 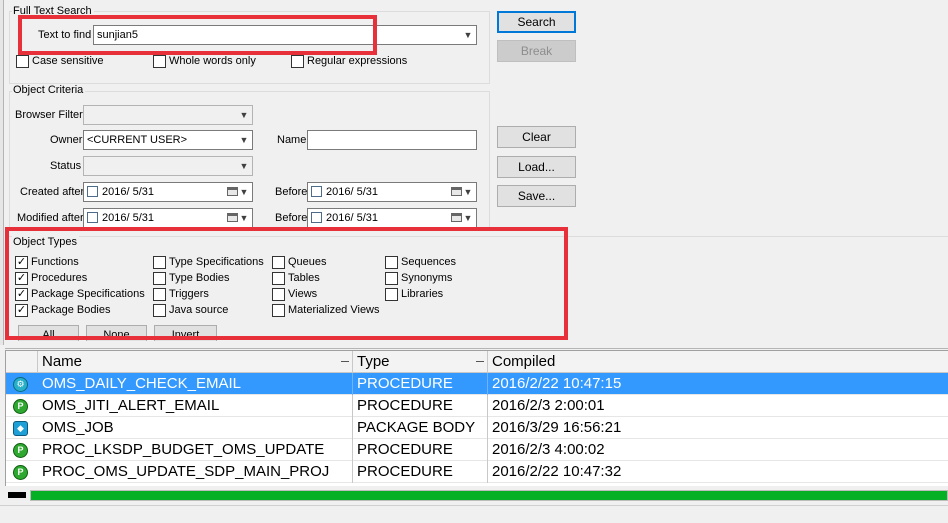 What do you see at coordinates (195, 450) in the screenshot?
I see `cell-name: PROC_LKSDP_BUDGET_OMS_UPDATE` at bounding box center [195, 450].